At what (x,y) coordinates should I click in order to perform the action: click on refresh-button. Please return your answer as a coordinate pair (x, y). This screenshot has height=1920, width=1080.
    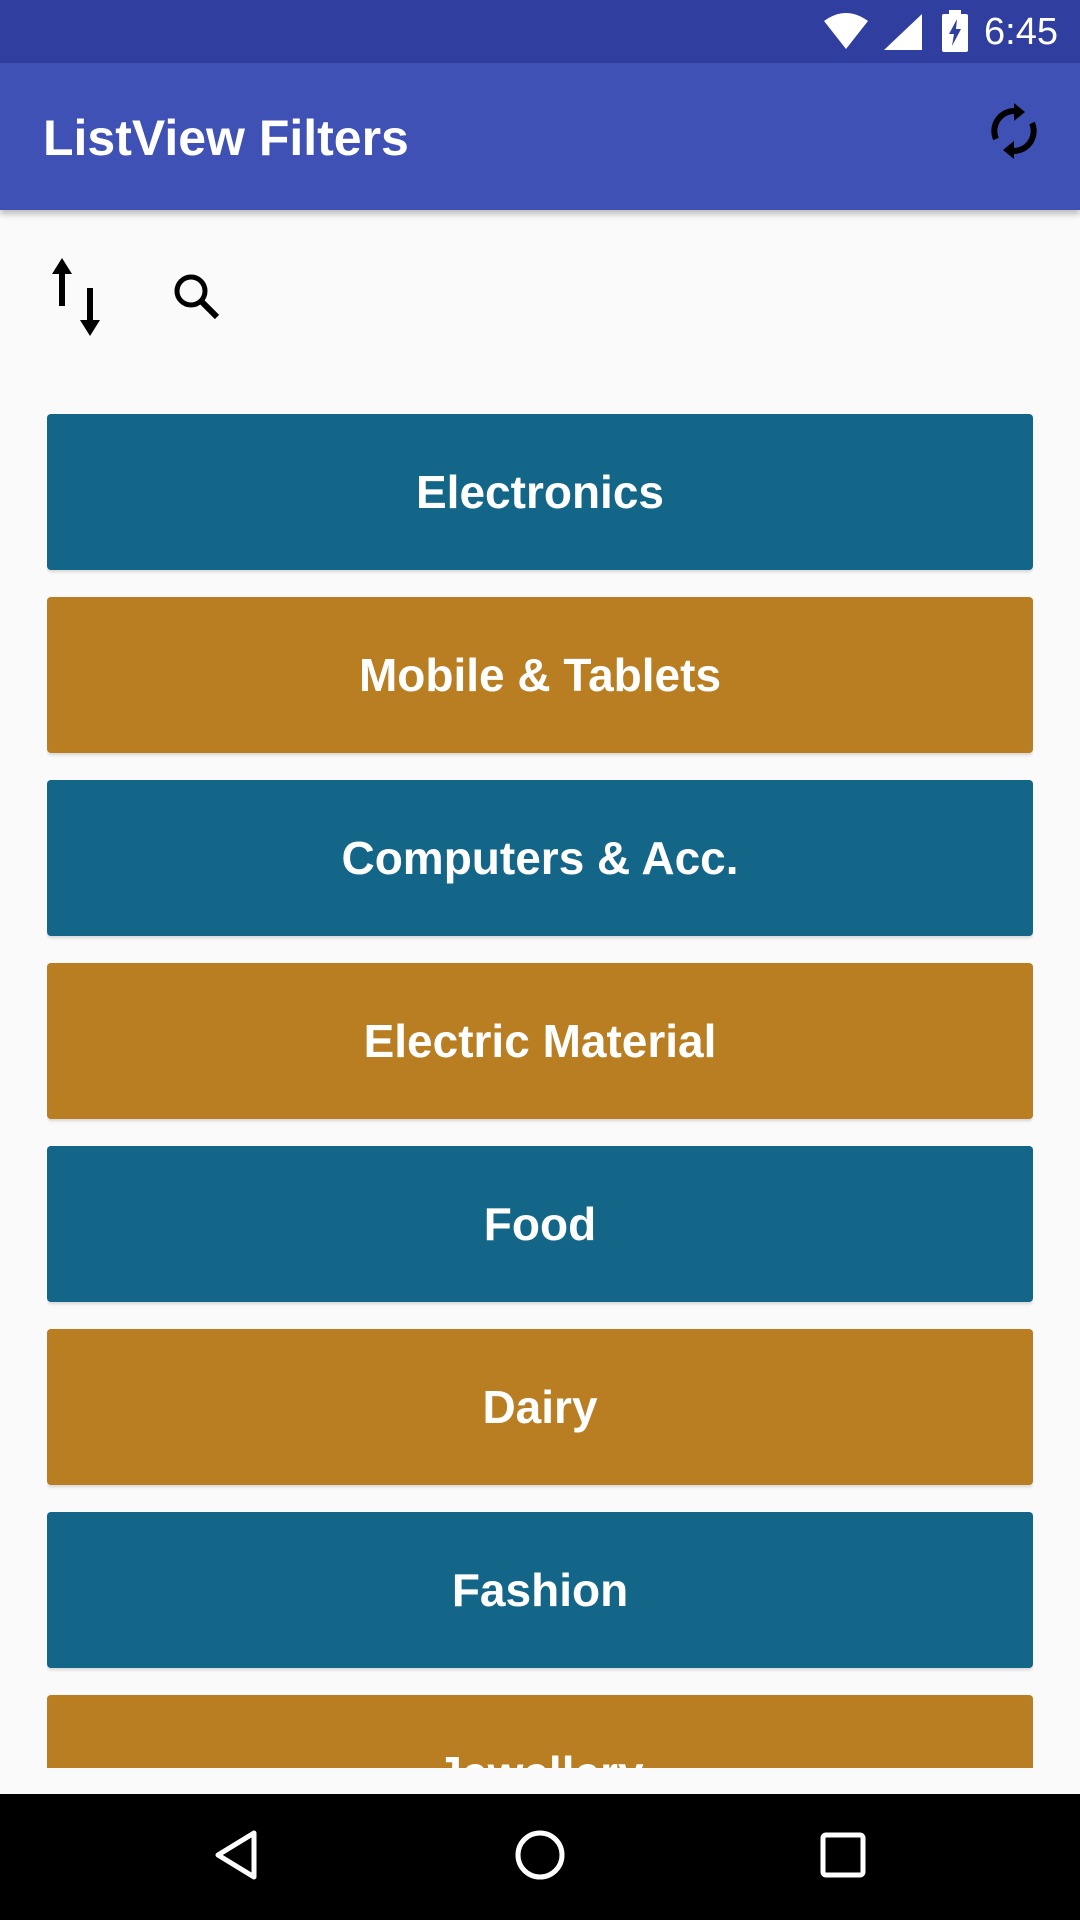
    Looking at the image, I should click on (1014, 133).